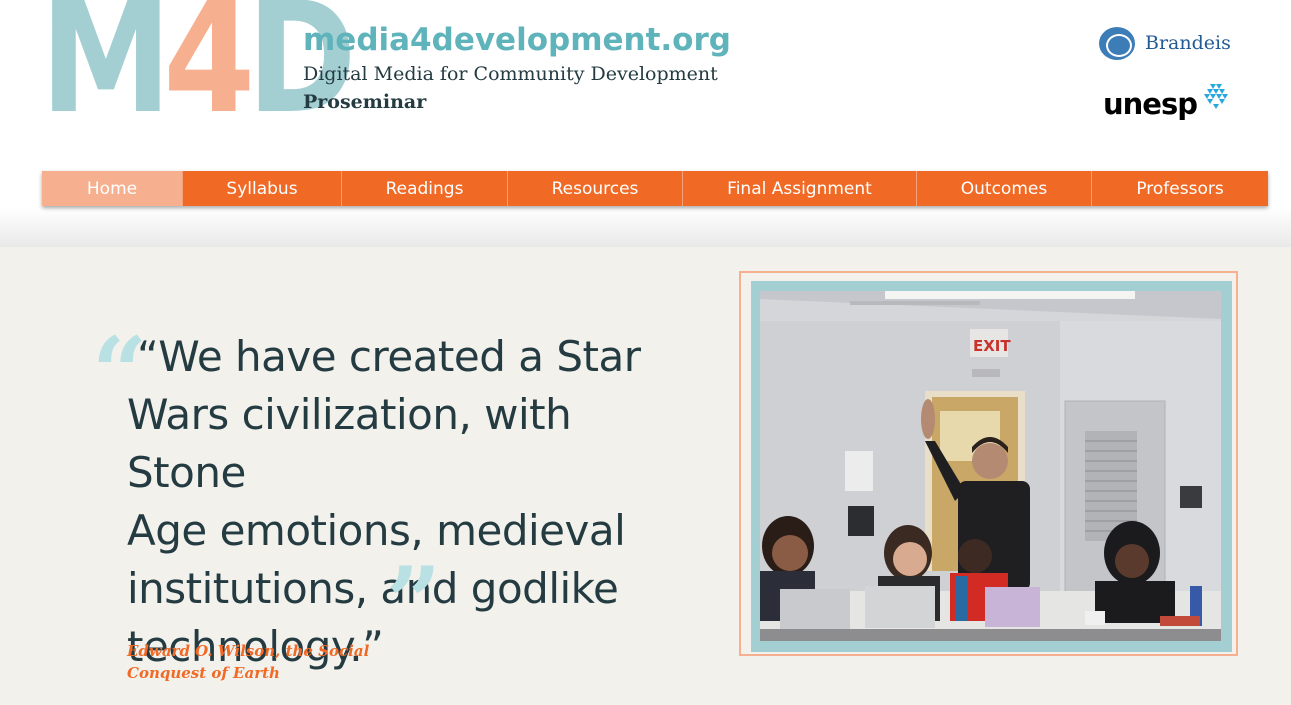 This screenshot has width=1291, height=705. I want to click on unesp-mark-icon, so click(1215, 96).